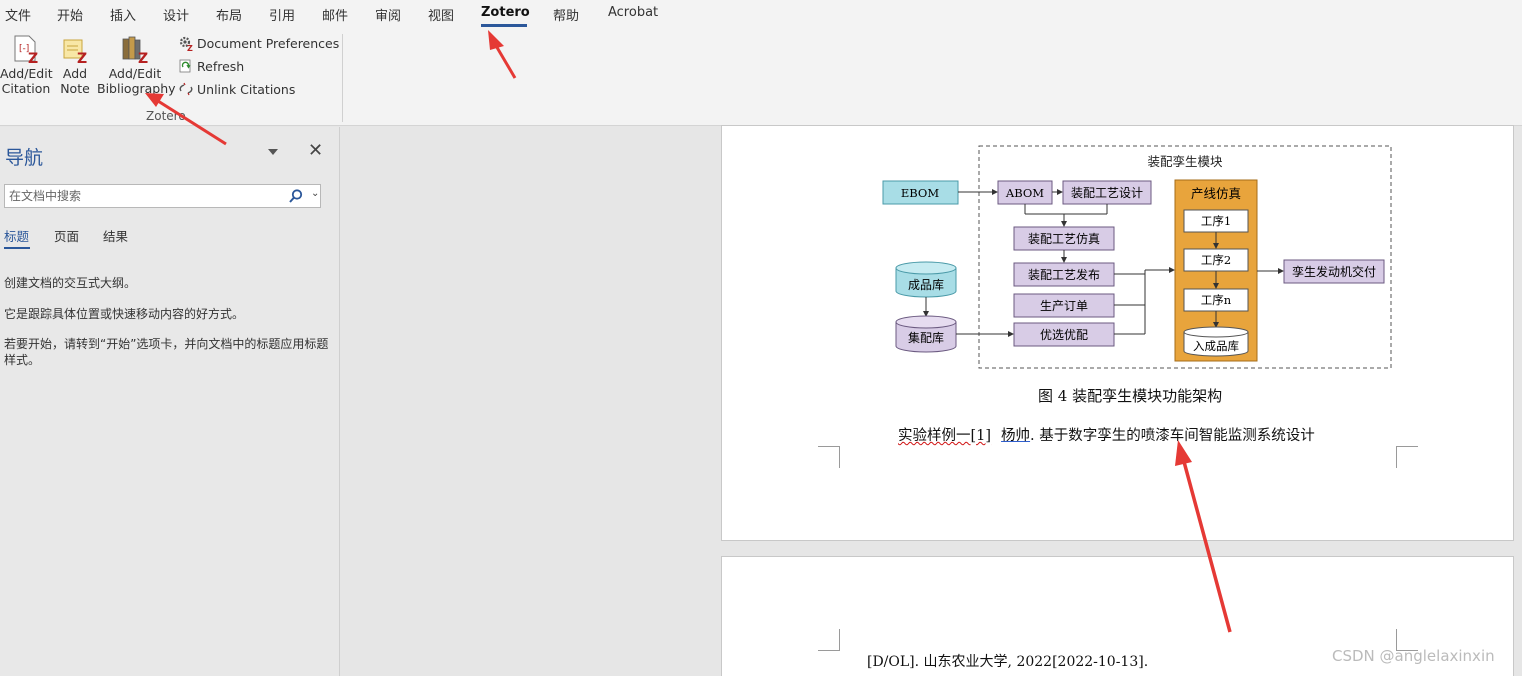  What do you see at coordinates (1008, 662) in the screenshot?
I see `reference-continuation: [D/OL]. 山东农业大学, 2022[2022-10-13].` at bounding box center [1008, 662].